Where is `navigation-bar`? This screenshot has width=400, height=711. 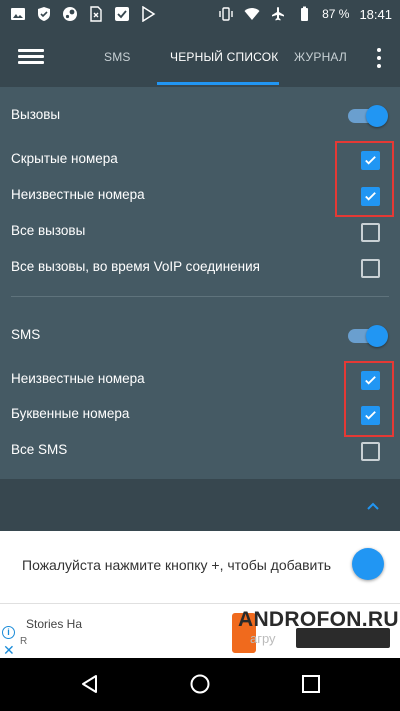 navigation-bar is located at coordinates (200, 684).